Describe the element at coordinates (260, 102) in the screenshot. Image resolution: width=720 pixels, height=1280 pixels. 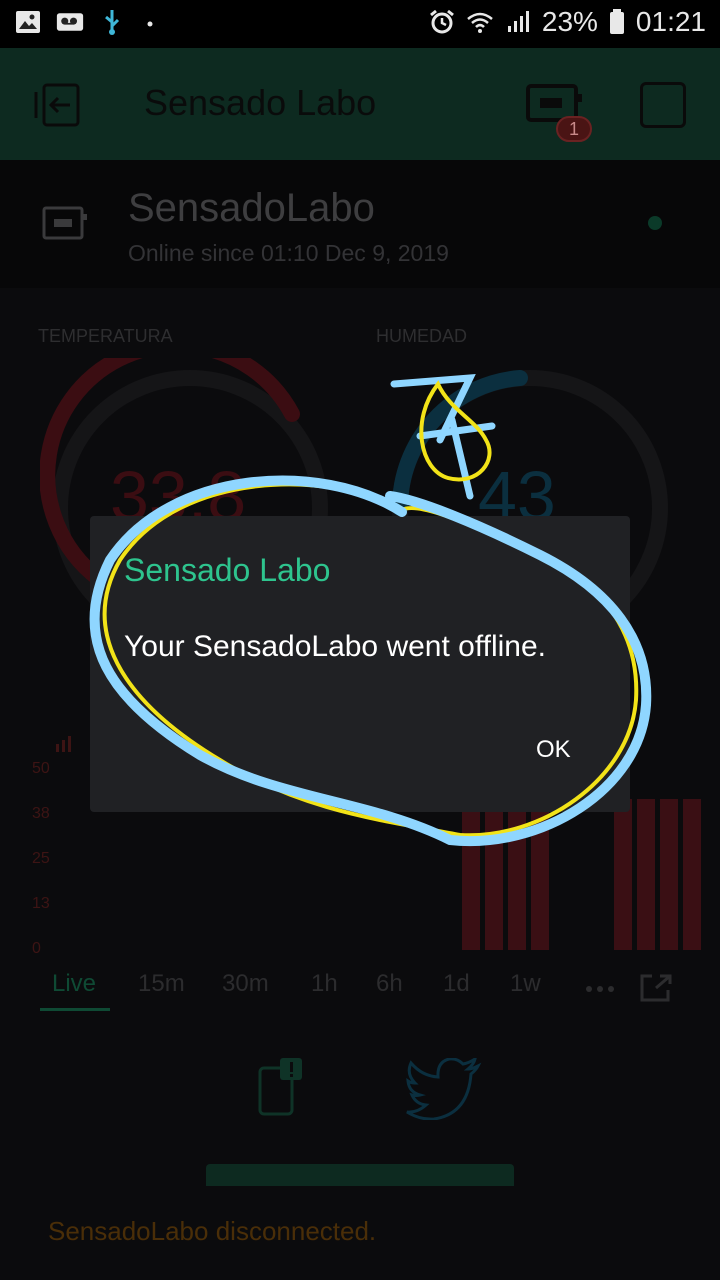
I see `app-title: Sensado Labo` at that location.